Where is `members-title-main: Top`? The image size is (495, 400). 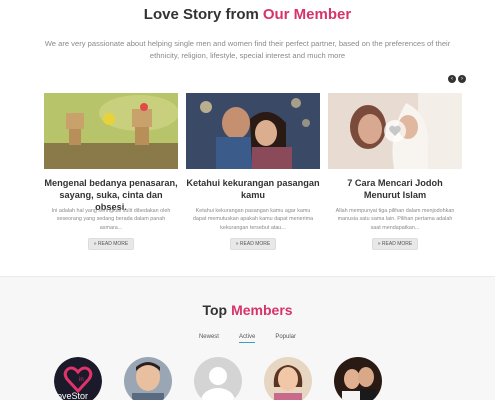 members-title-main: Top is located at coordinates (215, 310).